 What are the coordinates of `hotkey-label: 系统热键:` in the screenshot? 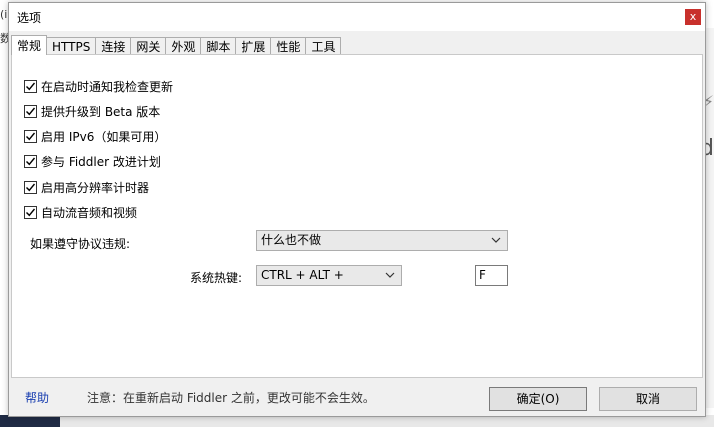 It's located at (216, 278).